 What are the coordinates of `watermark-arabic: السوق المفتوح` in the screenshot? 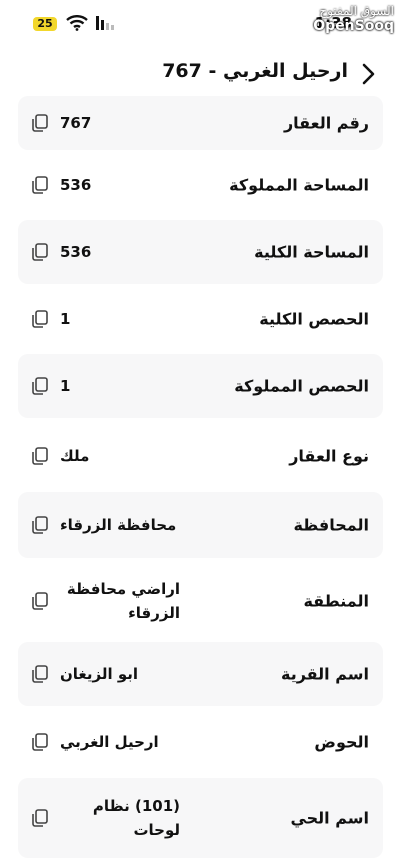 It's located at (356, 11).